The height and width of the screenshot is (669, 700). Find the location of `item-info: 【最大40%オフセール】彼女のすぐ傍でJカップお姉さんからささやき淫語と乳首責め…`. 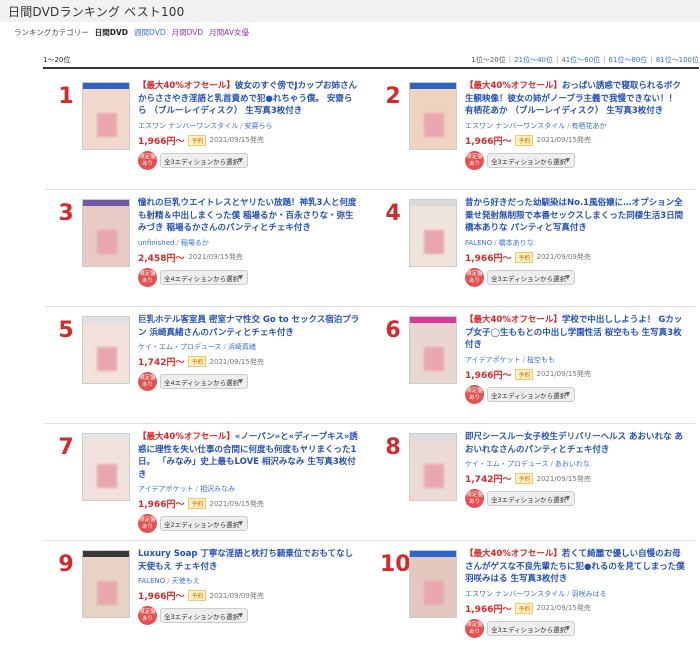

item-info: 【最大40%オフセール】彼女のすぐ傍でJカップお姉さんからささやき淫語と乳首責め… is located at coordinates (249, 125).